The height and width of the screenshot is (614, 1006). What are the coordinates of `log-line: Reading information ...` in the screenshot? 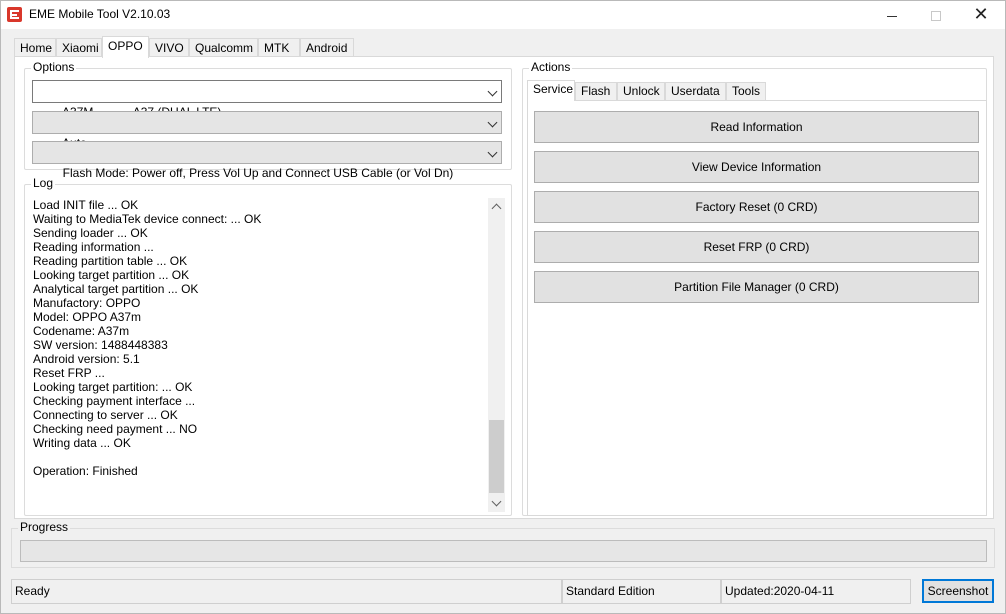 It's located at (93, 247).